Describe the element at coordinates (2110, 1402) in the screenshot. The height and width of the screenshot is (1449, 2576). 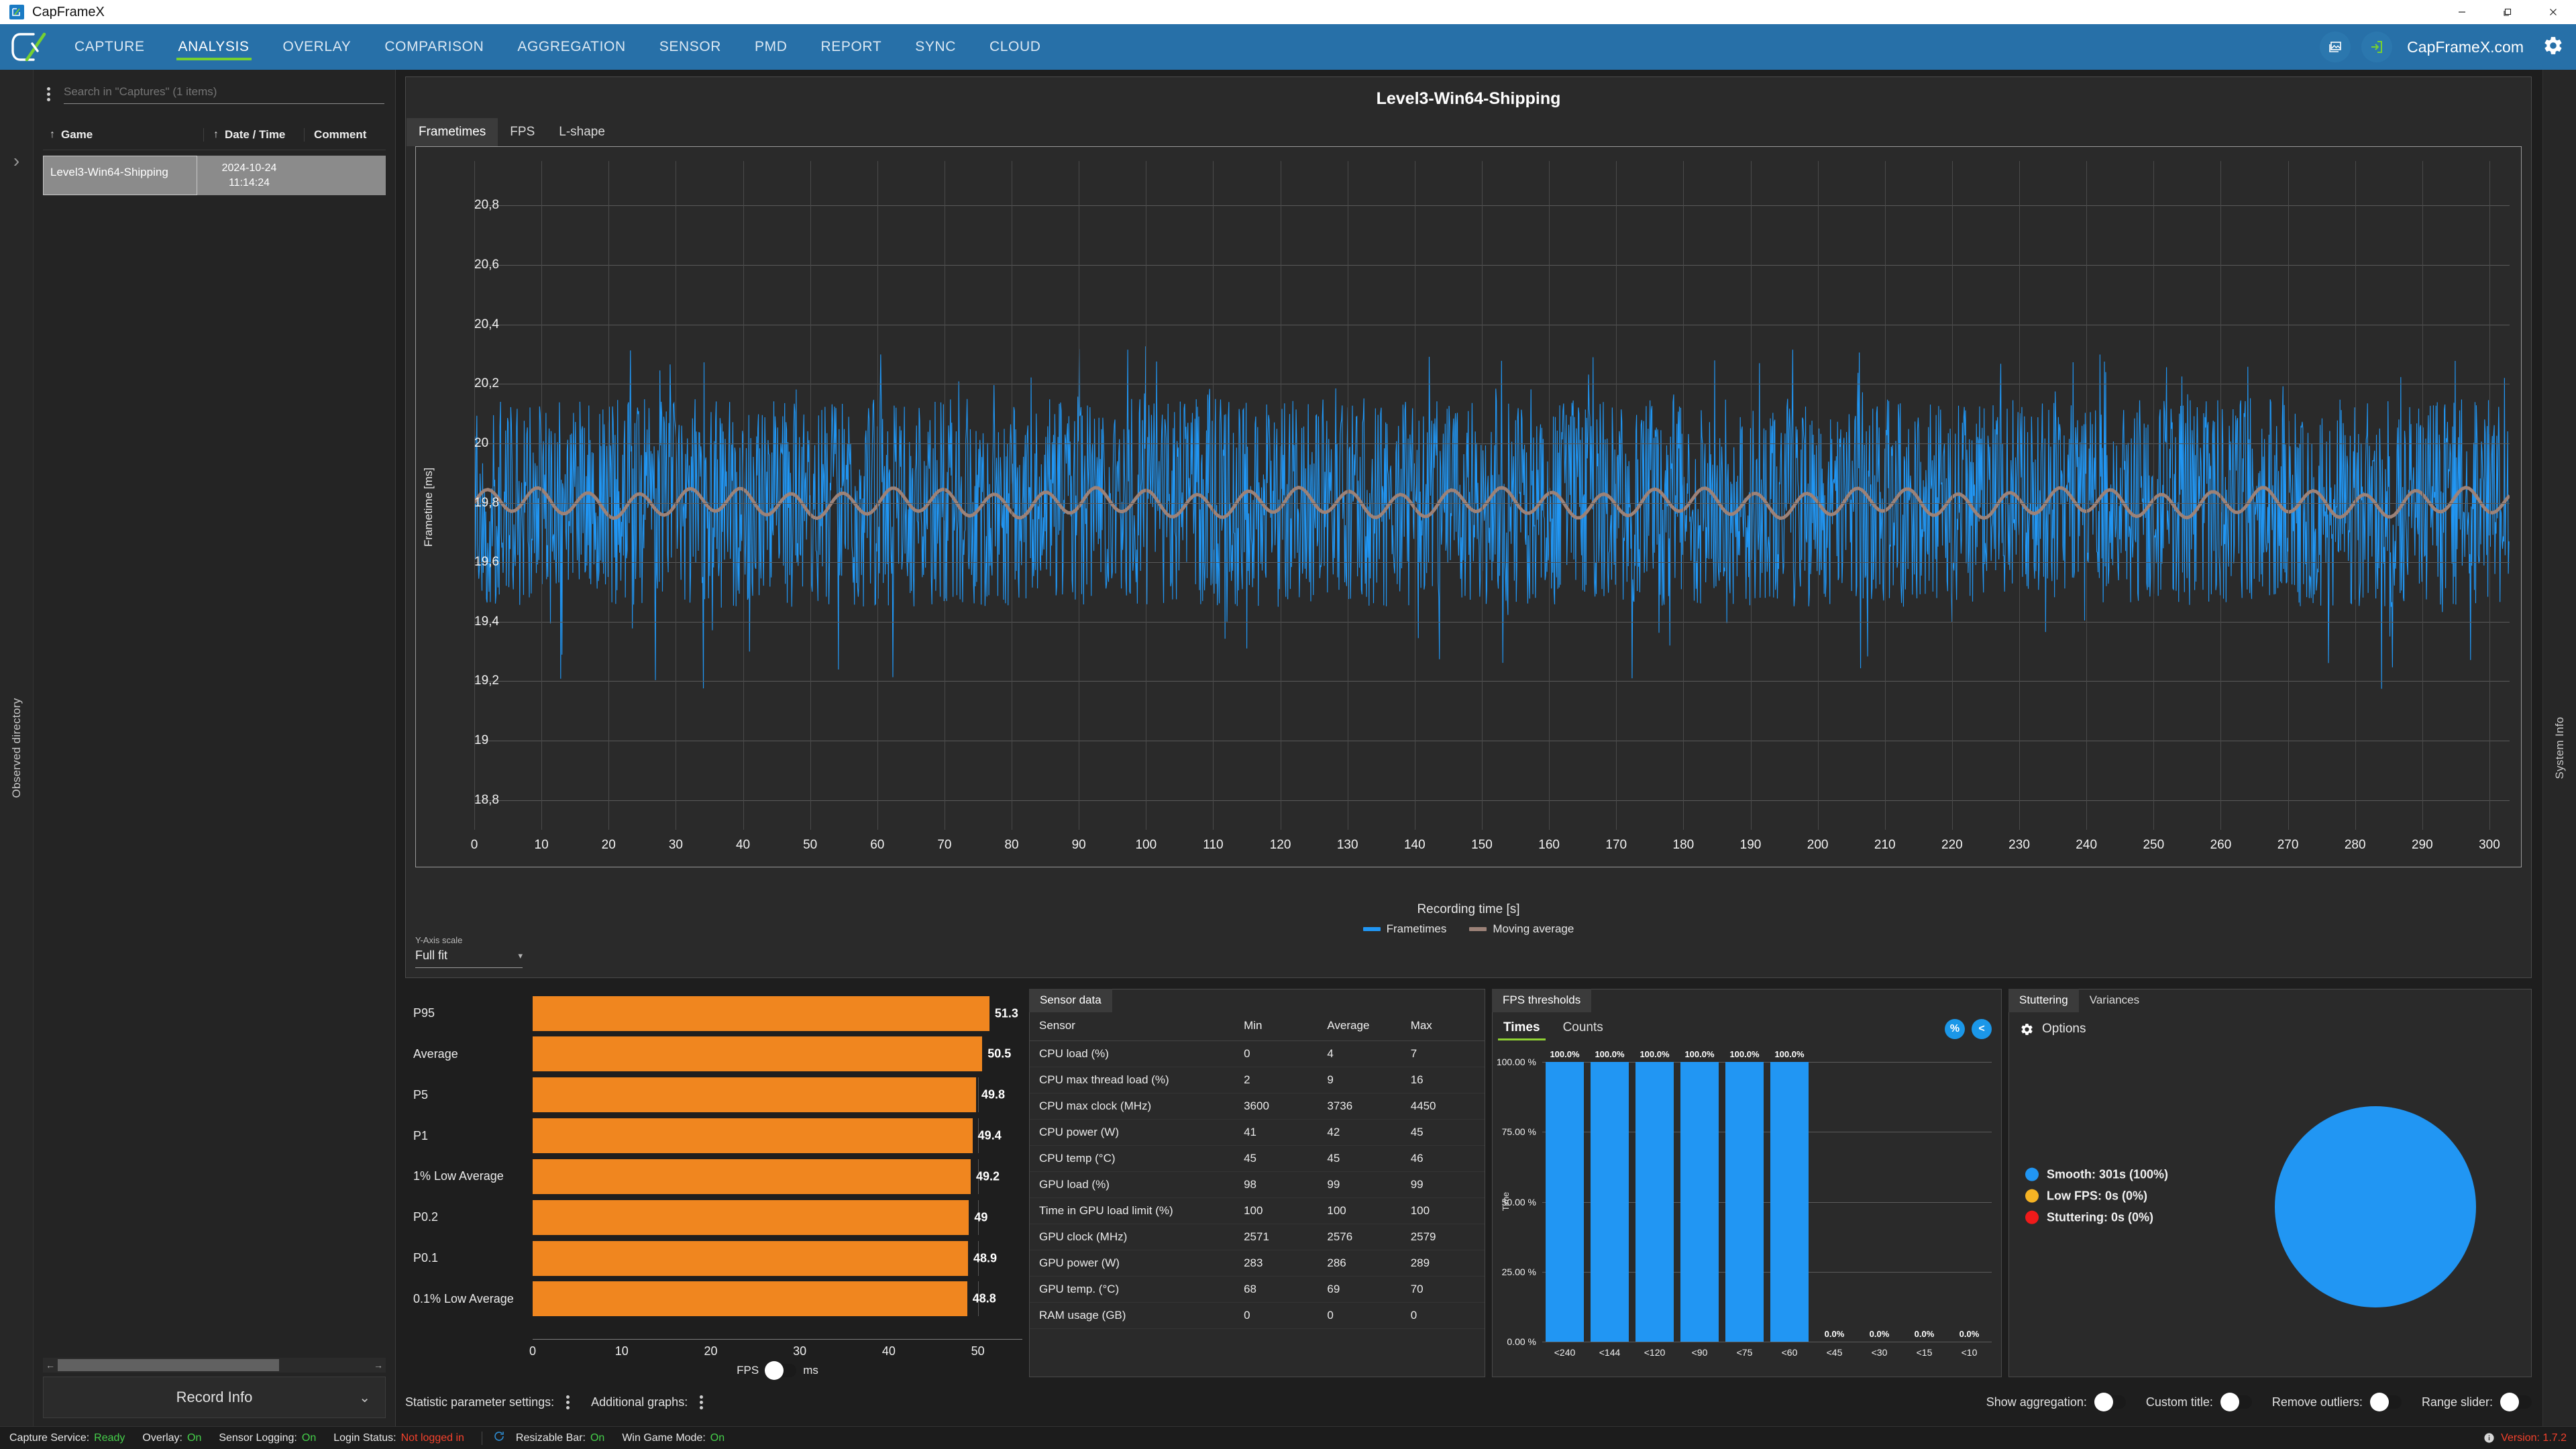
I see `toggle-switch-show-aggregation` at that location.